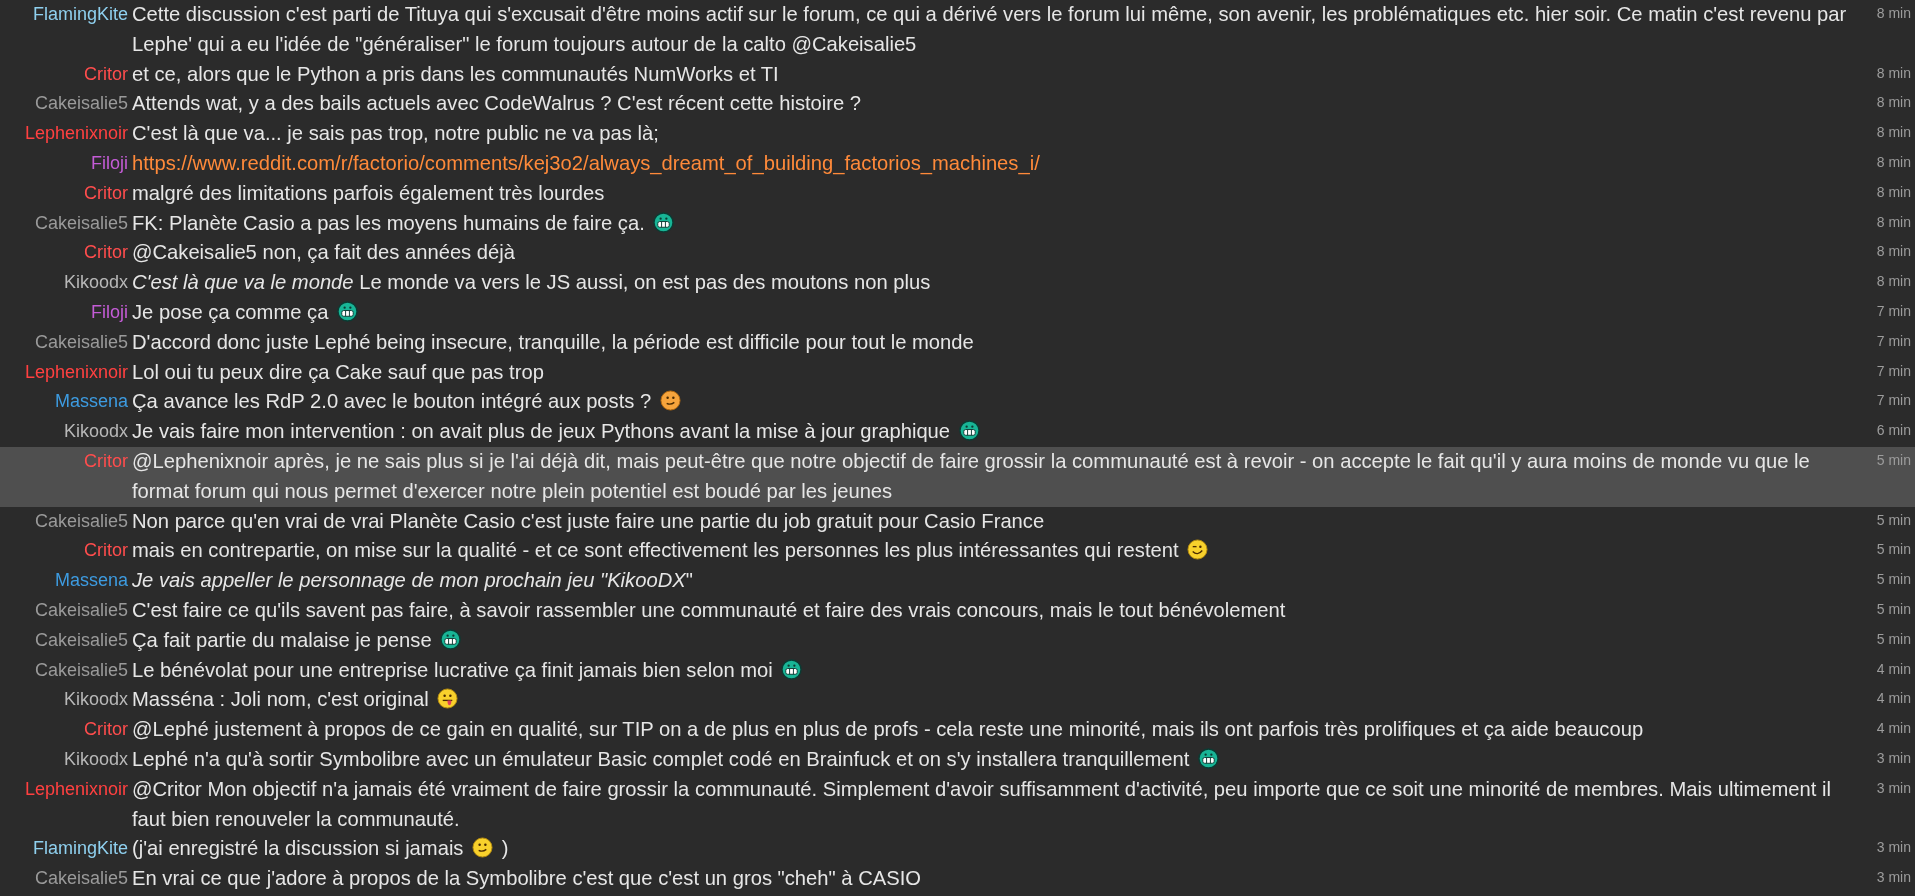 The image size is (1915, 896). Describe the element at coordinates (298, 848) in the screenshot. I see `message-text: (j'ai enregistré la discussion si jamais` at that location.